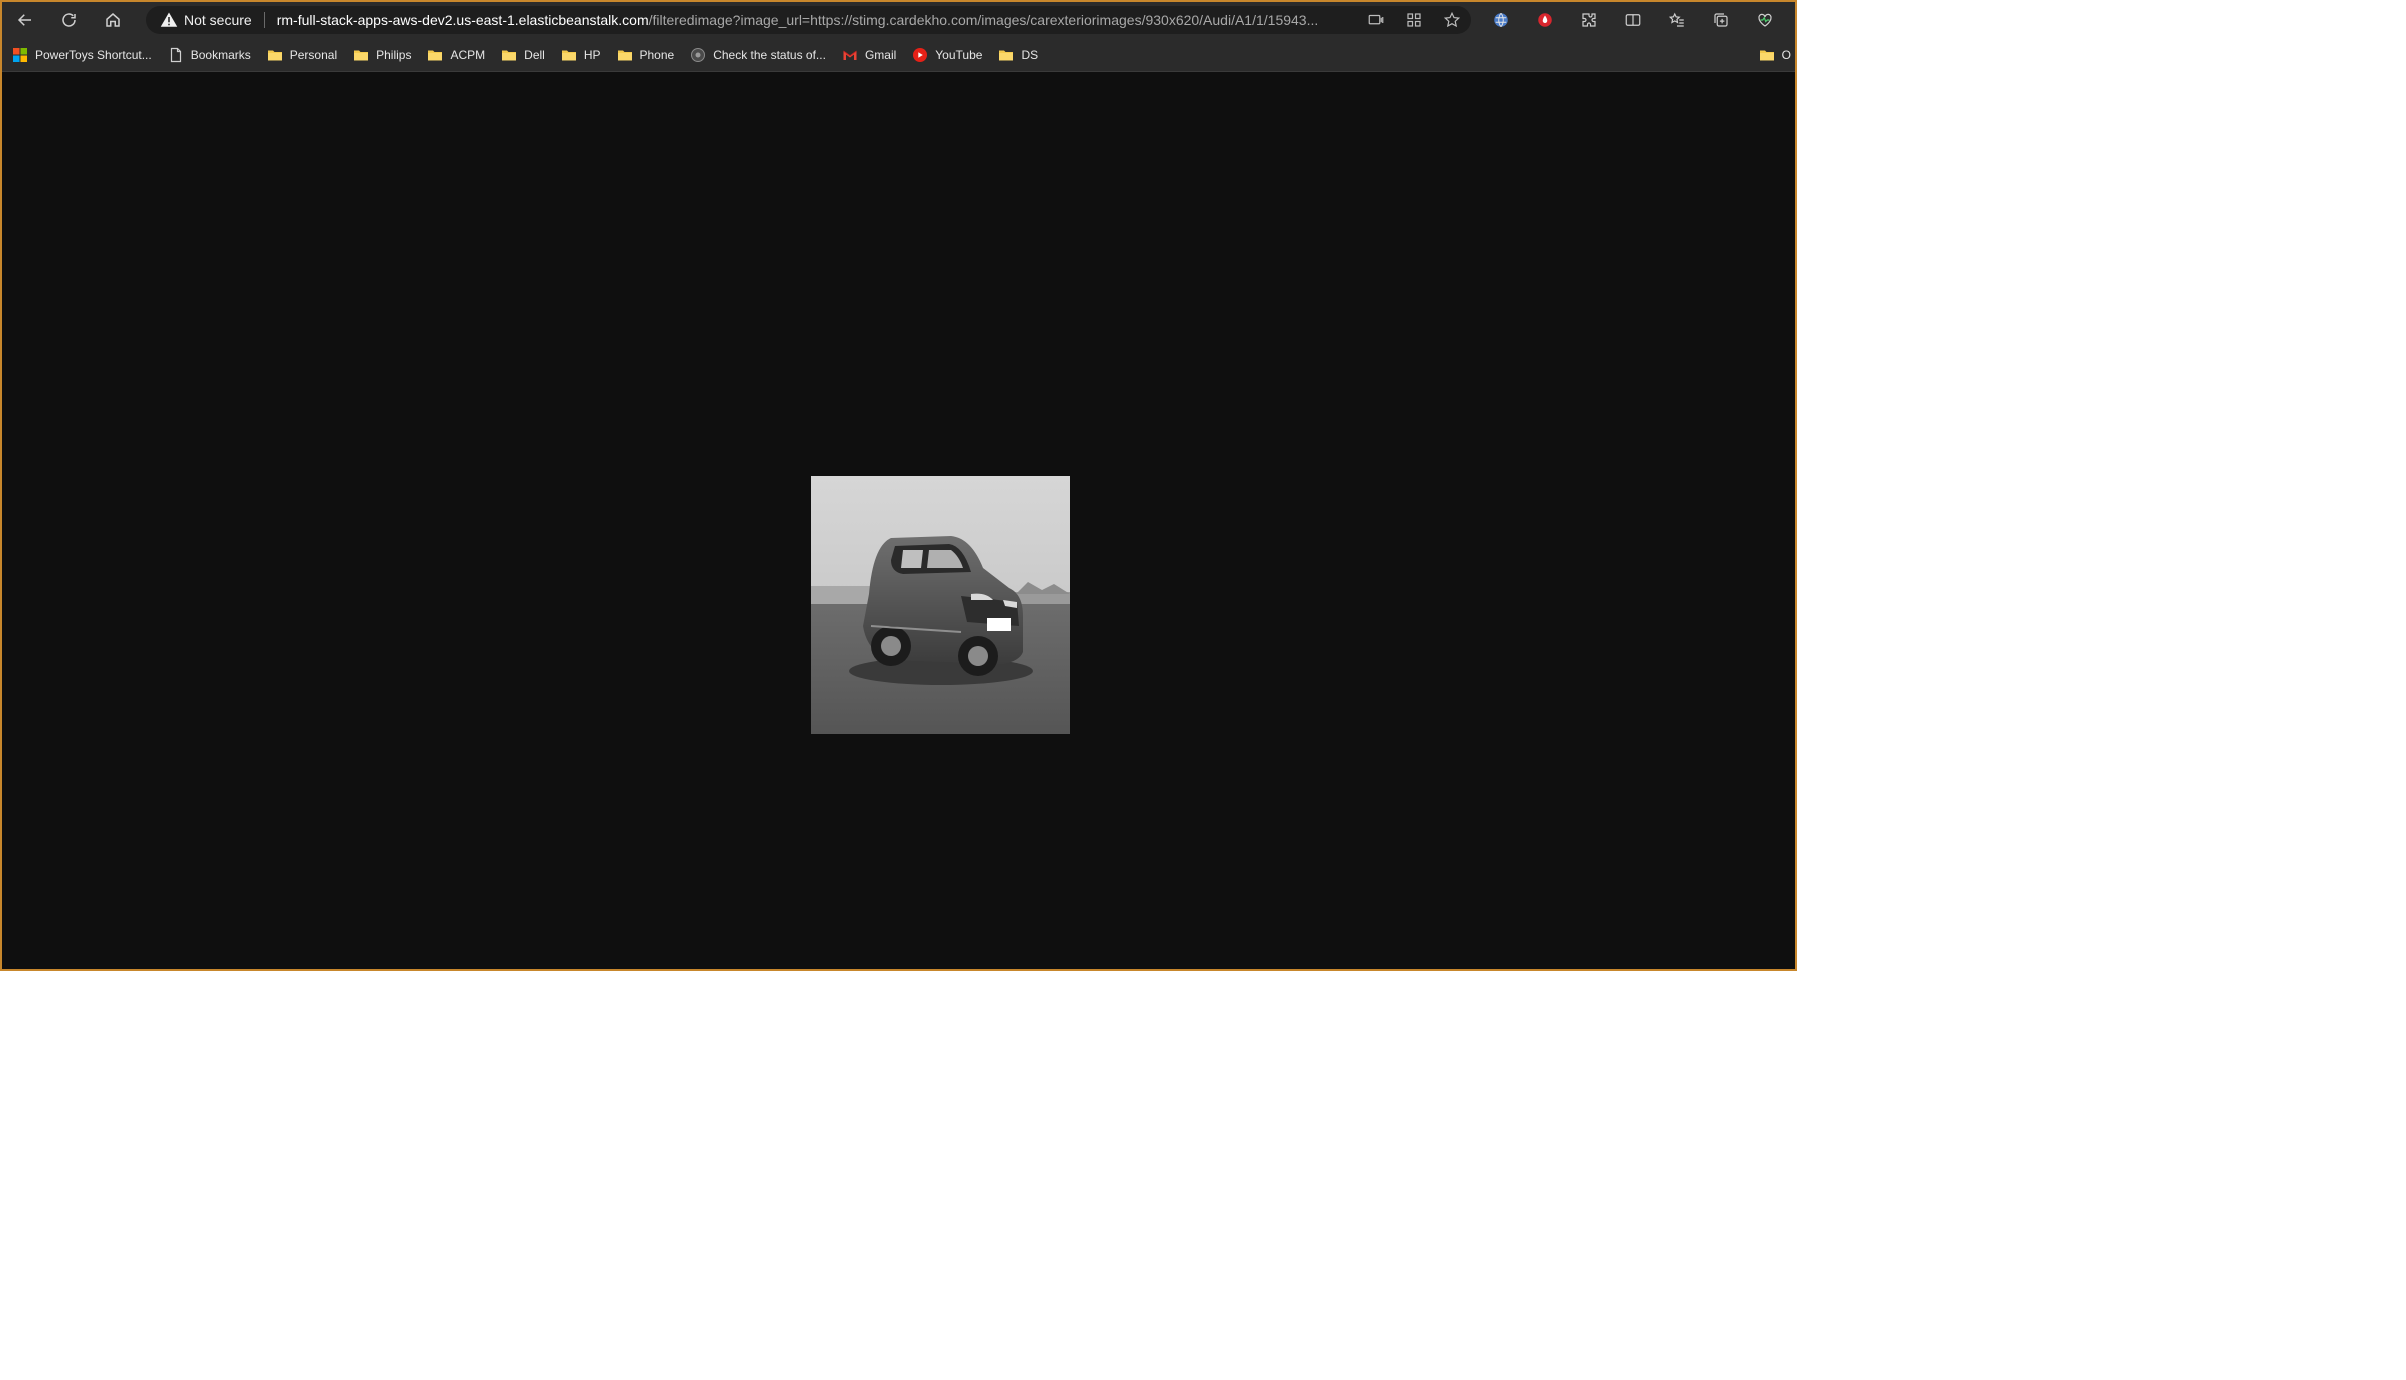 The width and height of the screenshot is (2406, 1380). What do you see at coordinates (1501, 20) in the screenshot?
I see `globe-extension-icon` at bounding box center [1501, 20].